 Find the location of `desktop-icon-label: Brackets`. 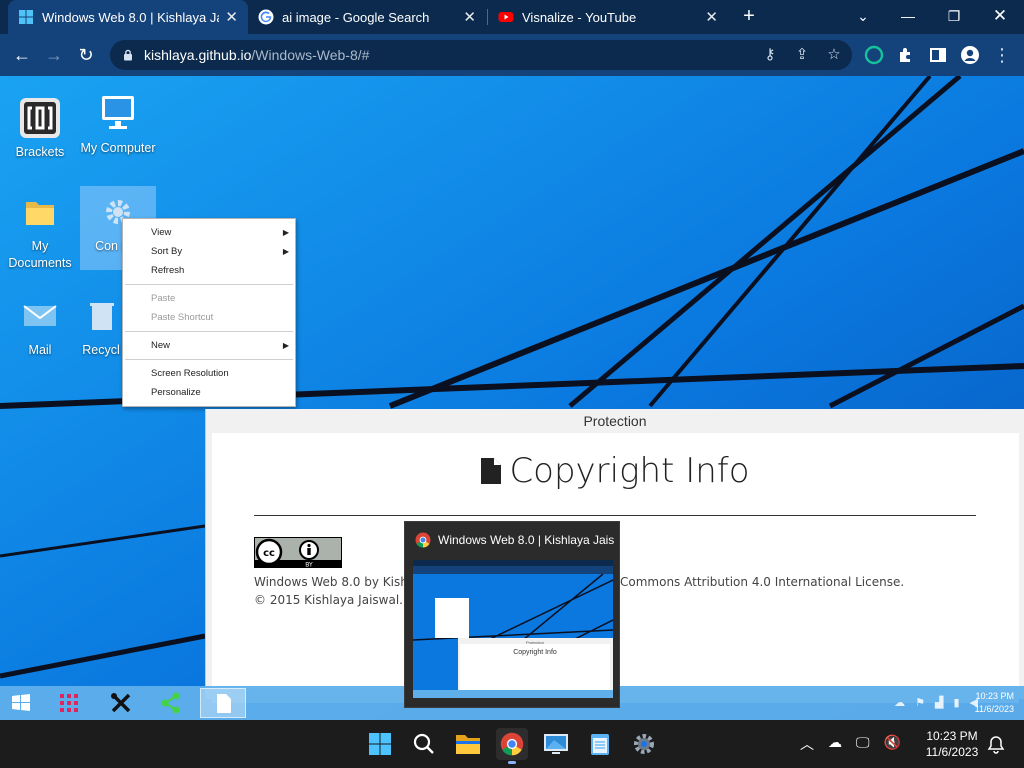

desktop-icon-label: Brackets is located at coordinates (40, 152).